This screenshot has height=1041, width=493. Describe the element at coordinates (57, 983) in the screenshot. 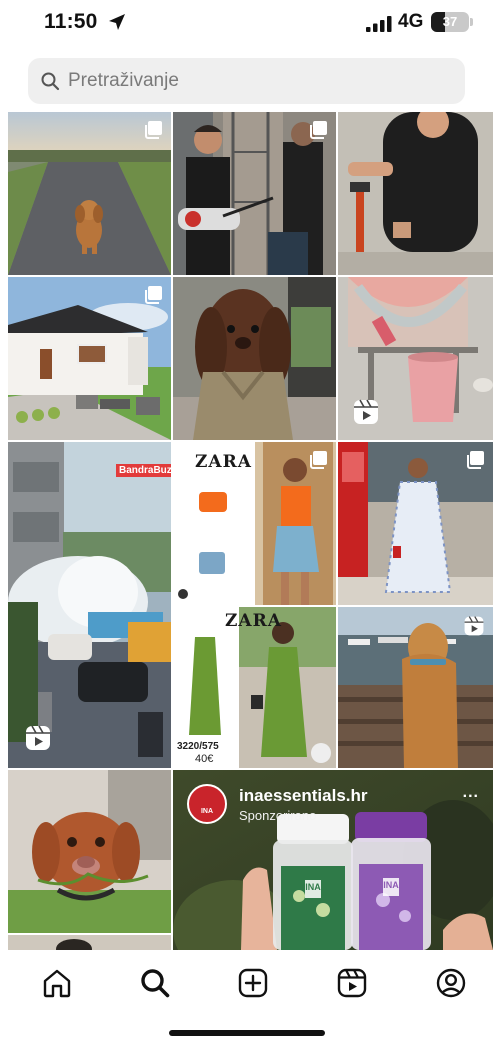

I see `home-icon` at that location.